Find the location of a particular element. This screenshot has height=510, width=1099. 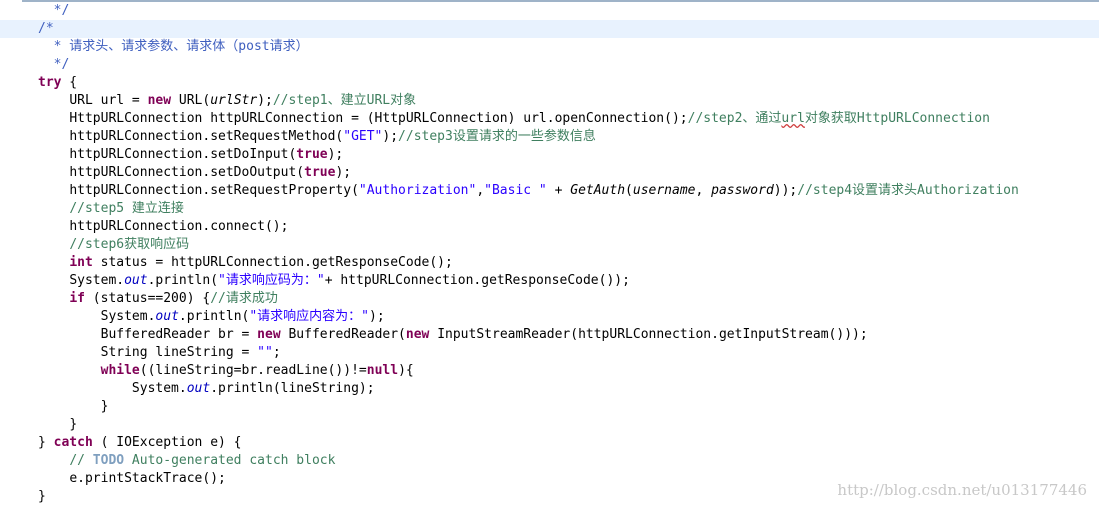

code-token: (status==200) { is located at coordinates (147, 298).